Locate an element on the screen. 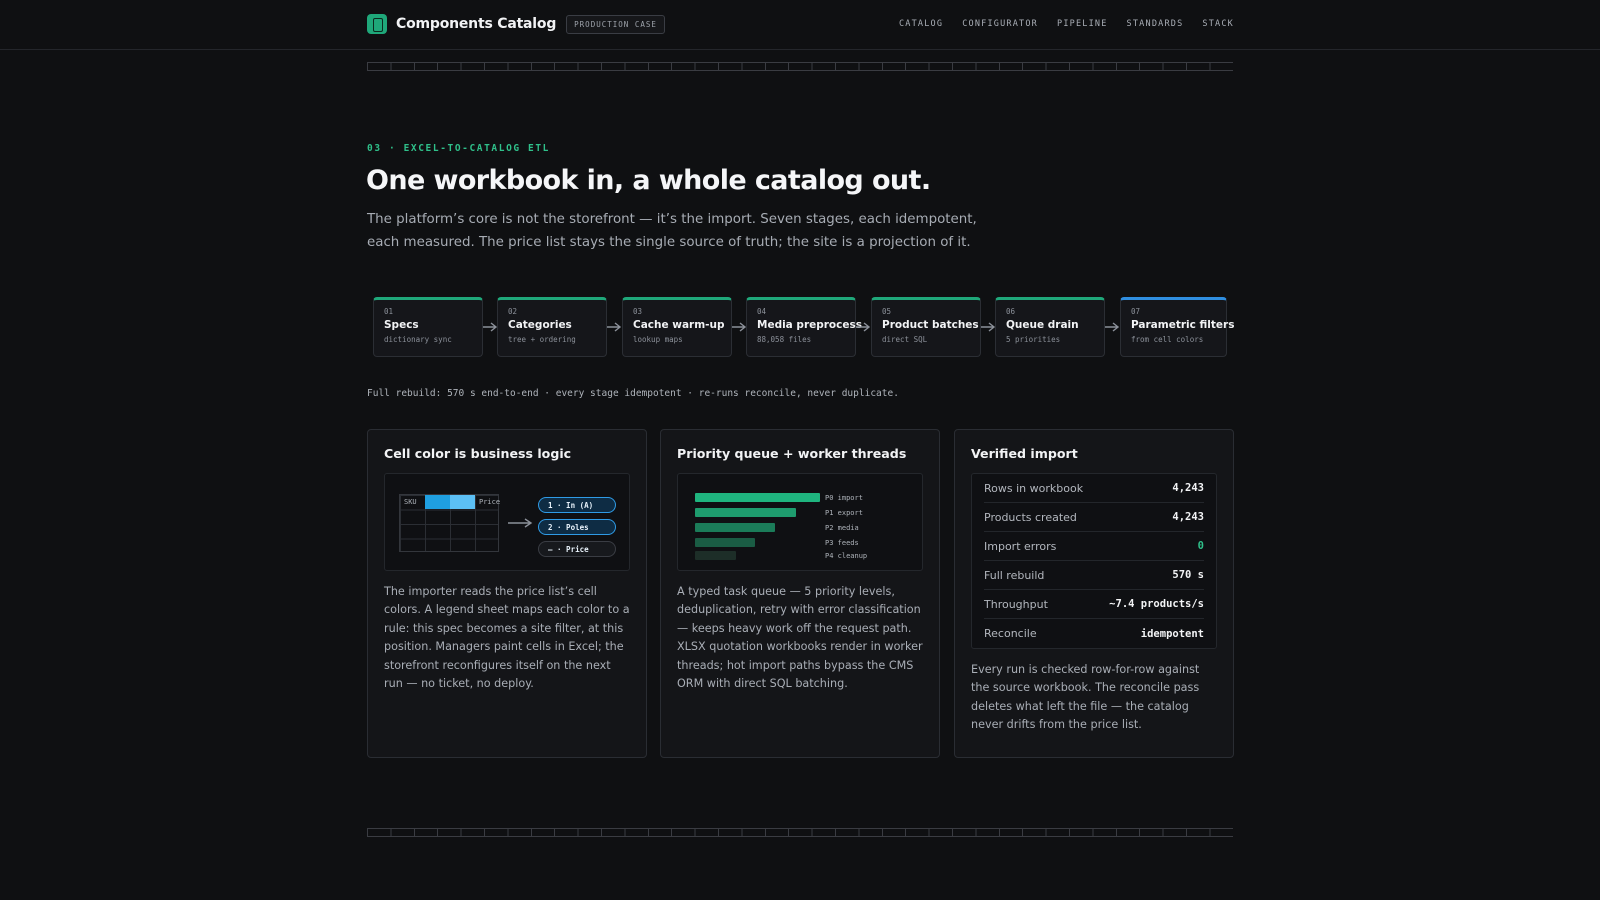 The width and height of the screenshot is (1600, 900). cell-color-illustration: SKU Price 1 · In (A) 2 · Poles — · Price is located at coordinates (507, 522).